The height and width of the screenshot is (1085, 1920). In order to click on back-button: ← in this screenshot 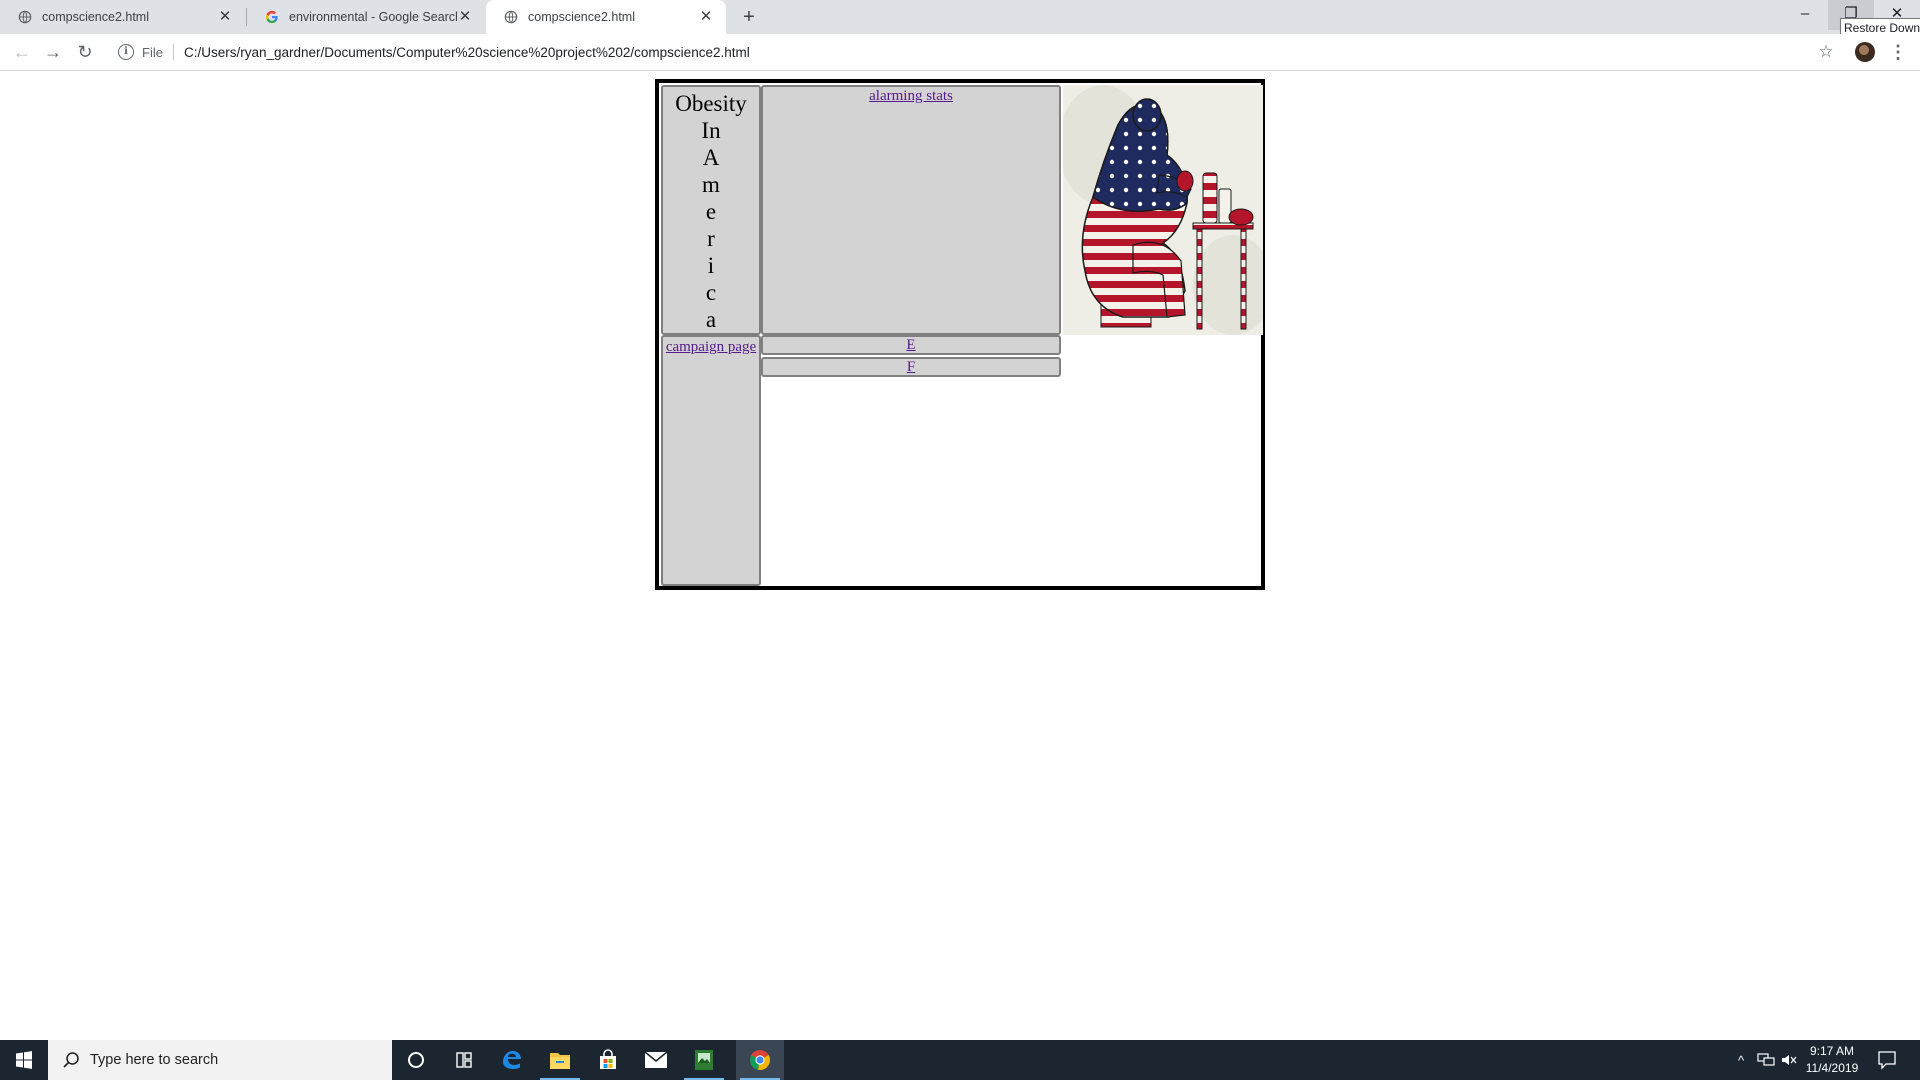, I will do `click(22, 52)`.